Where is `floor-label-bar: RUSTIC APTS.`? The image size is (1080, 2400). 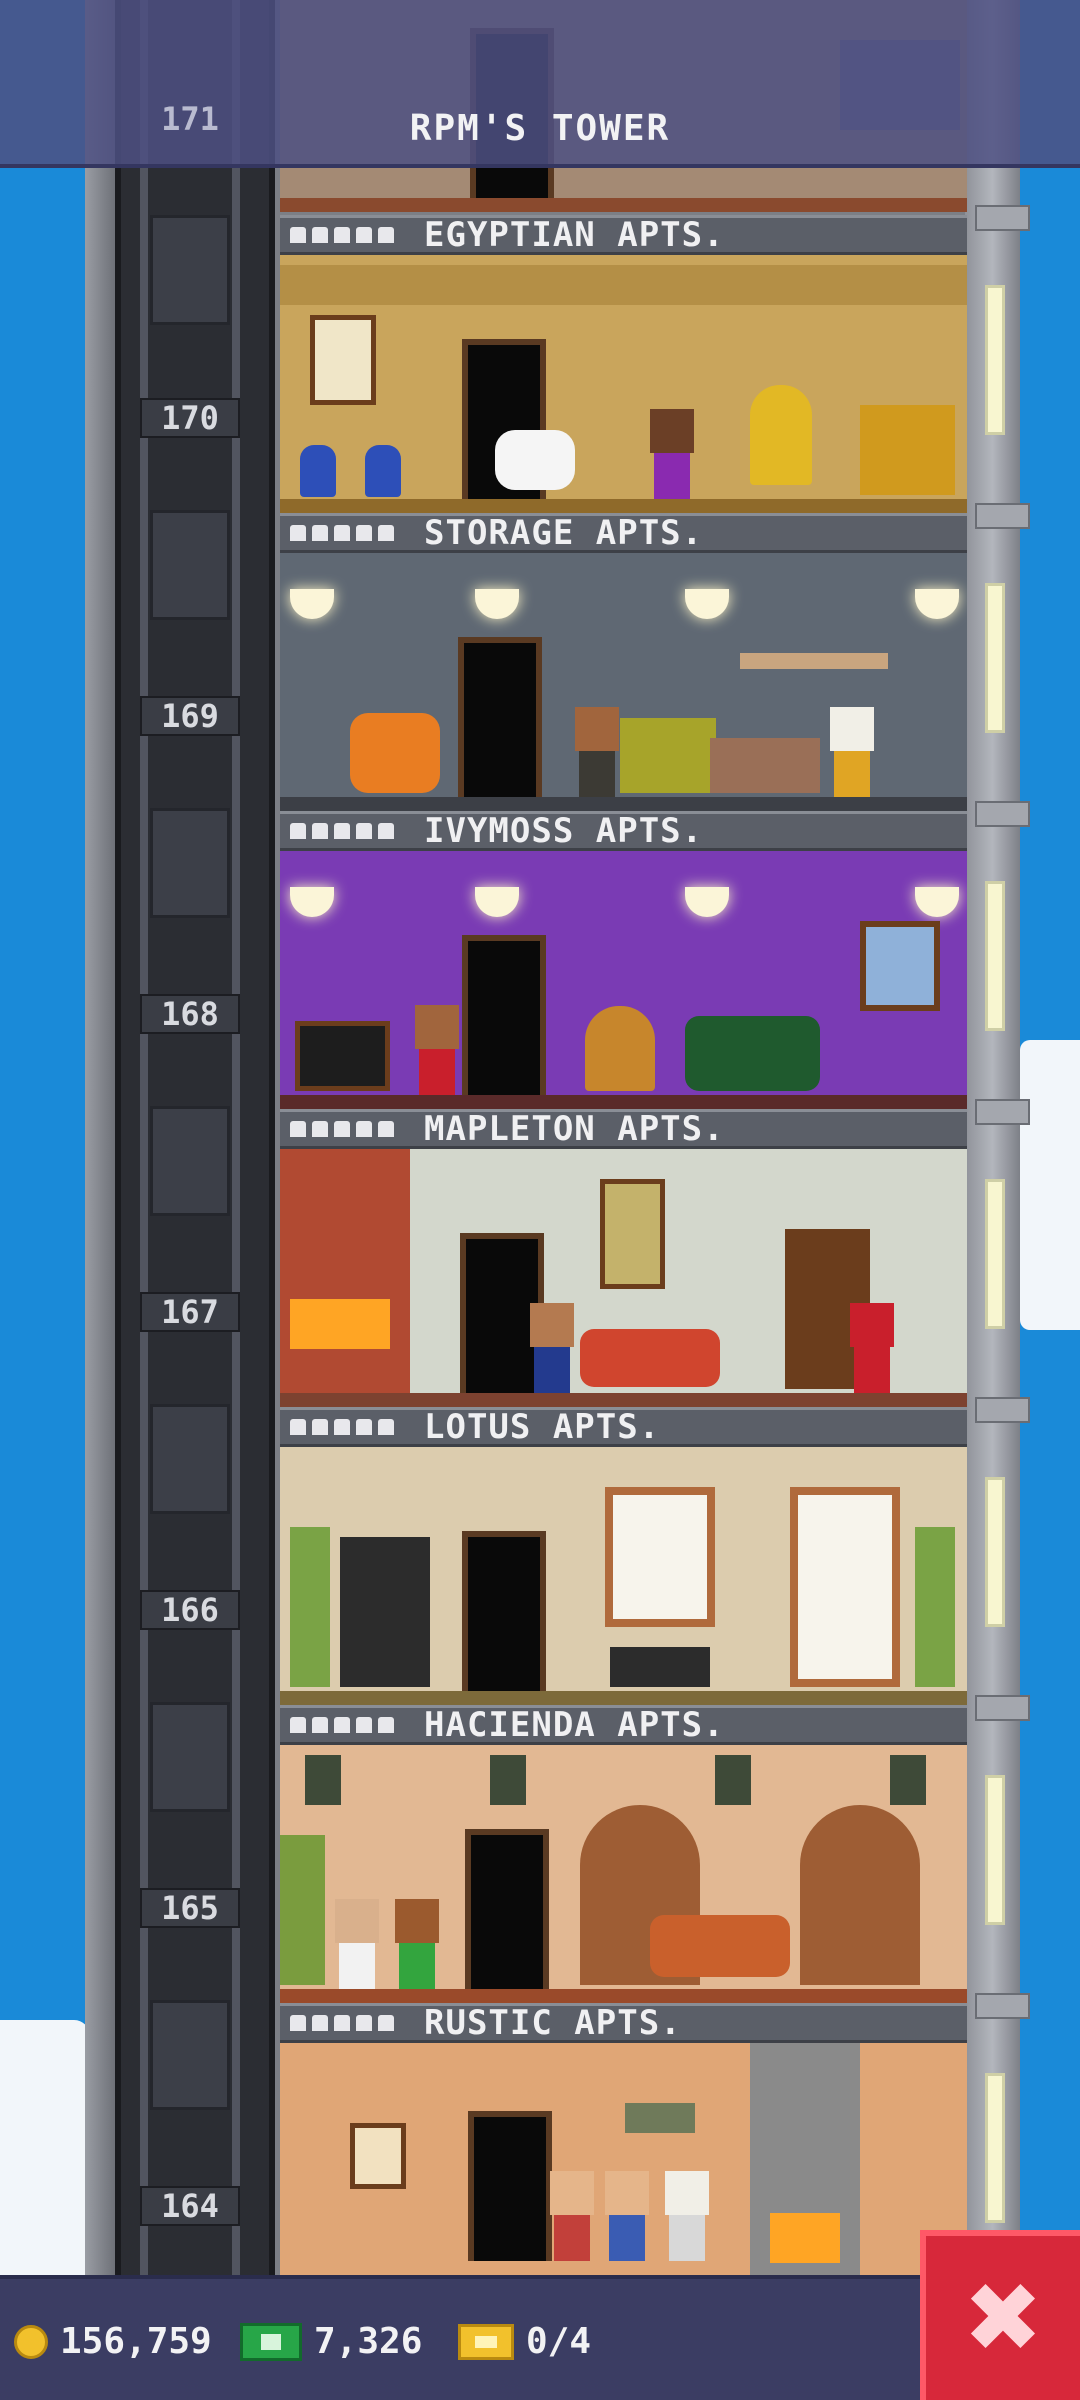
floor-label-bar: RUSTIC APTS. is located at coordinates (623, 2023).